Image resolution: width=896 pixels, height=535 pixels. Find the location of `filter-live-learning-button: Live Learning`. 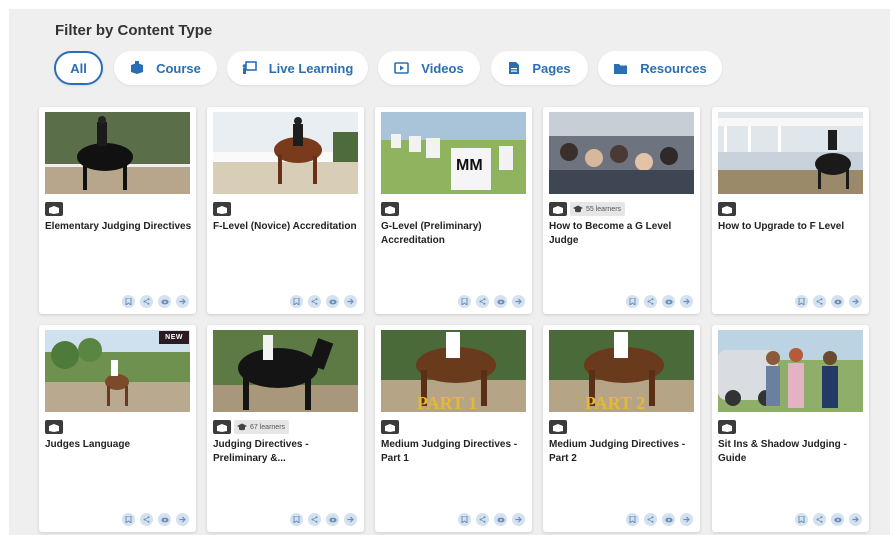

filter-live-learning-button: Live Learning is located at coordinates (297, 68).